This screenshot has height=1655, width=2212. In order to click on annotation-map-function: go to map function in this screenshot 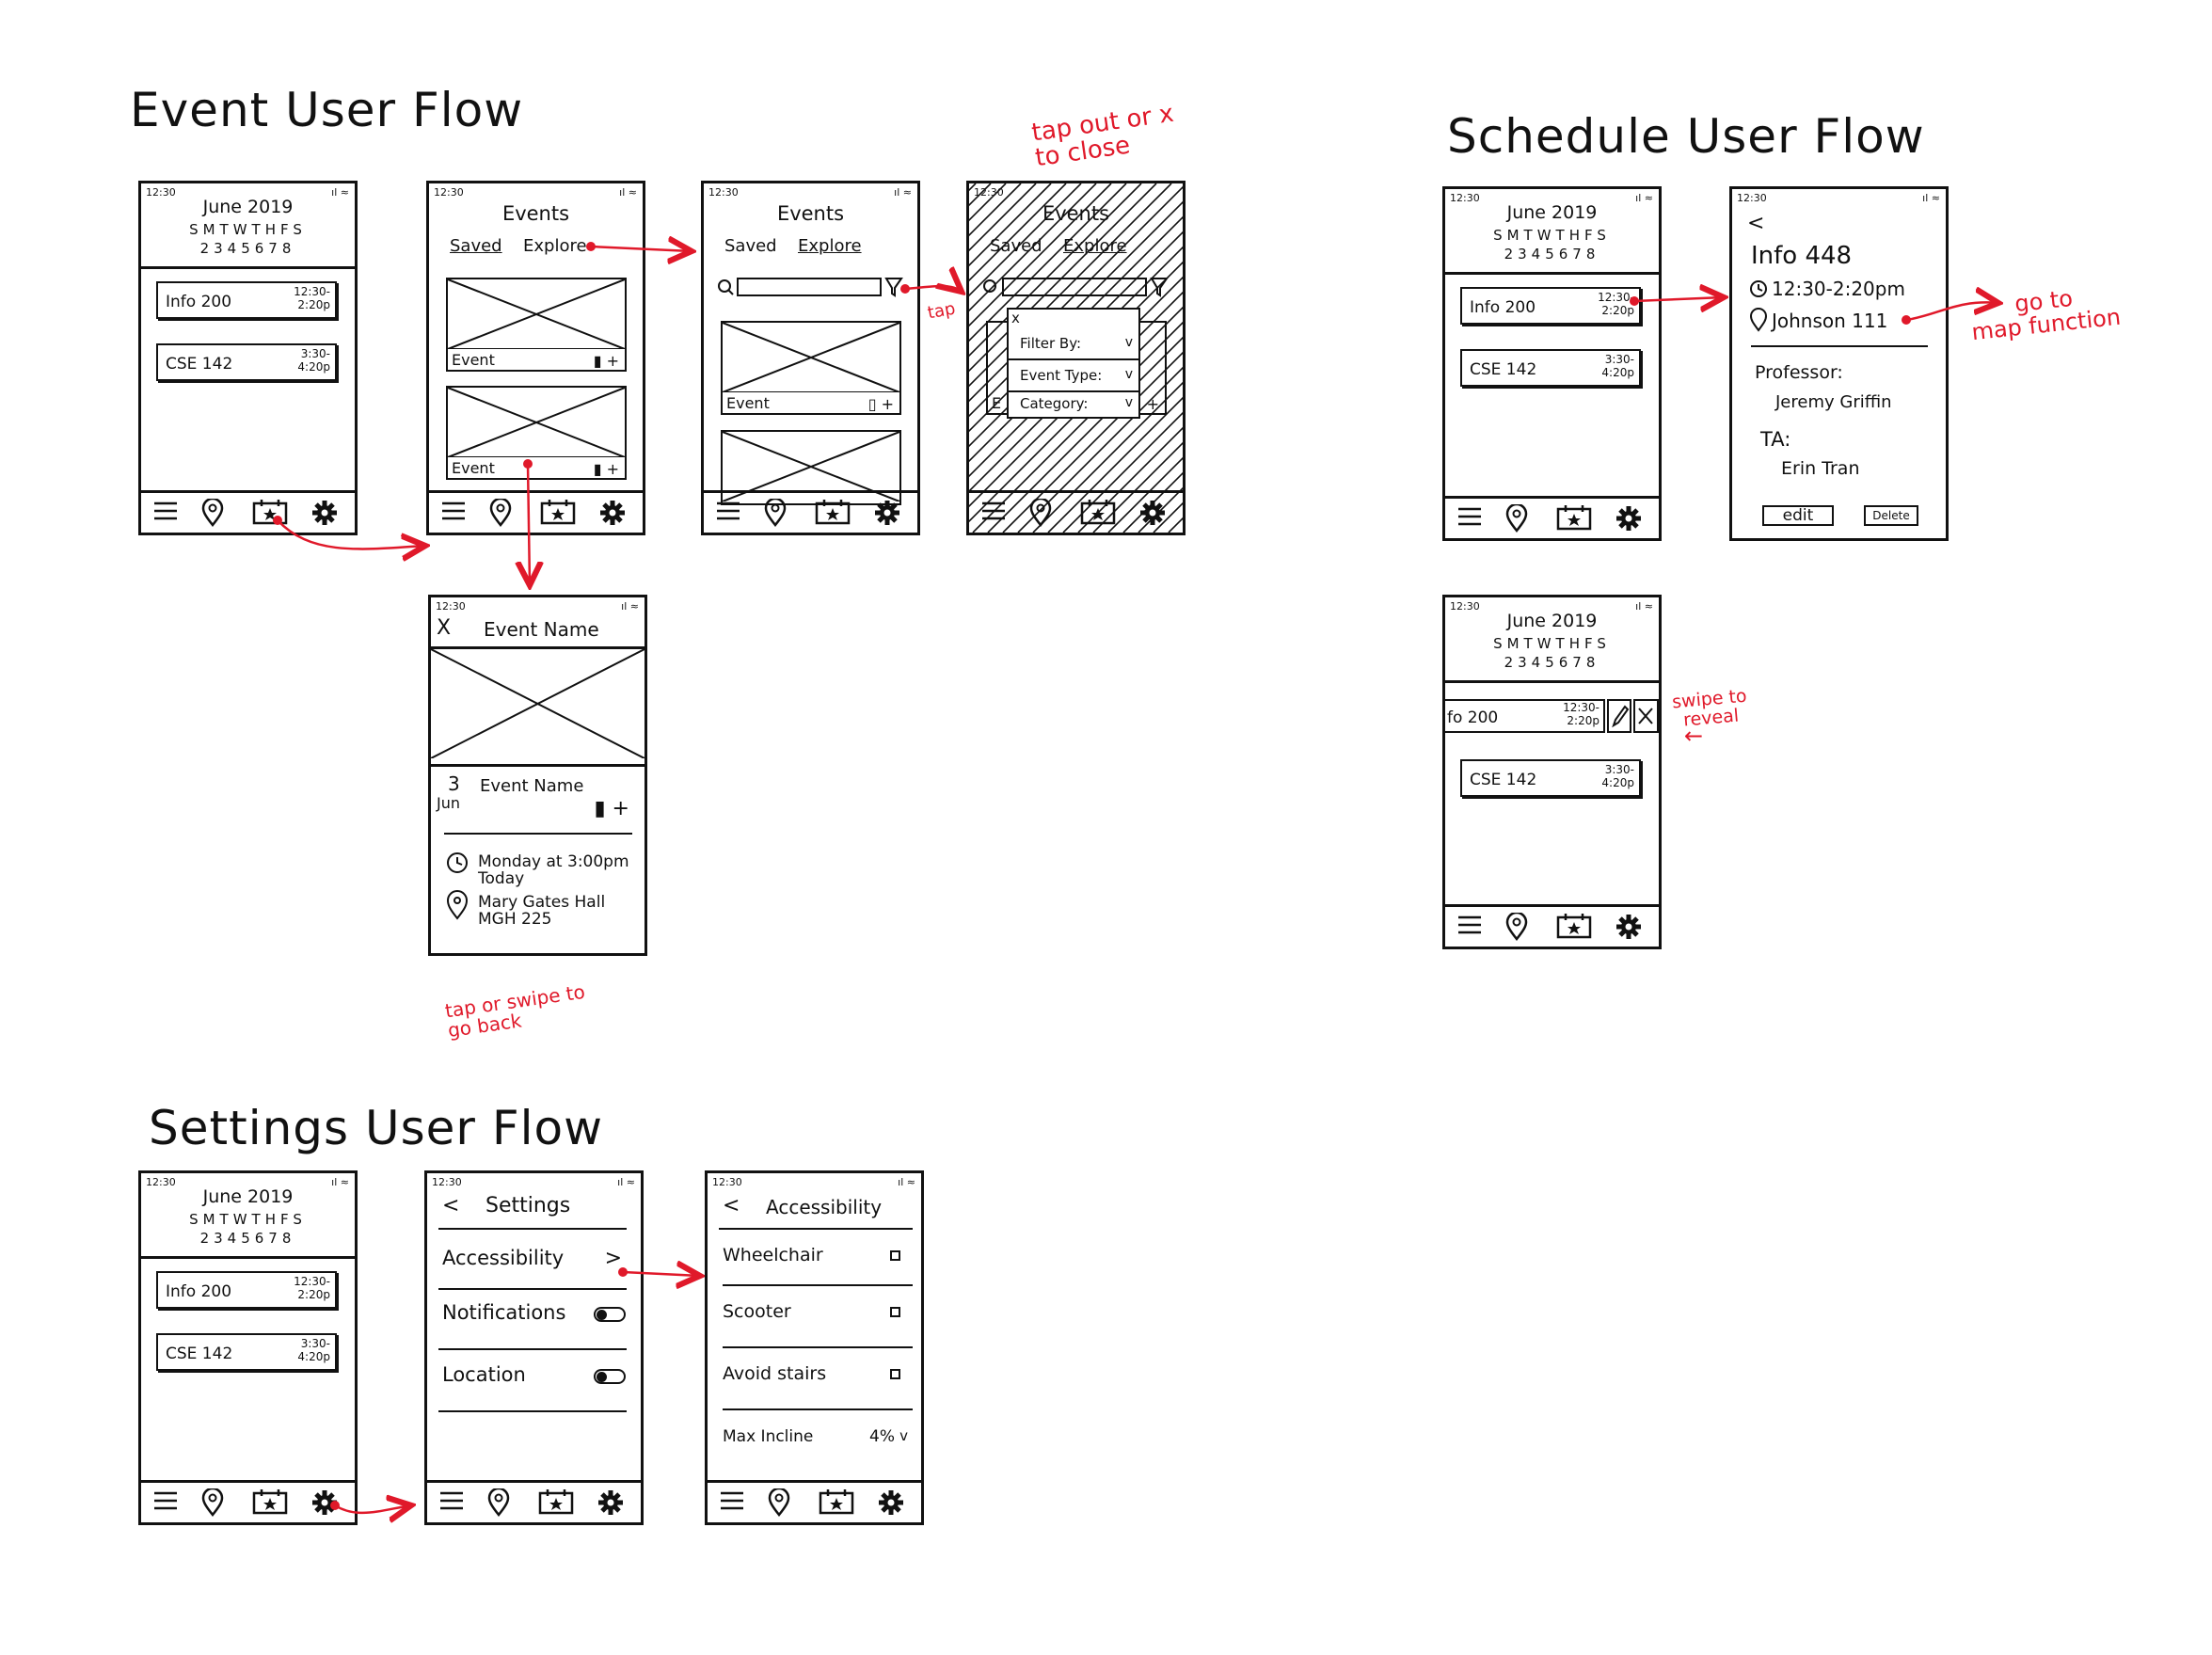, I will do `click(2046, 315)`.